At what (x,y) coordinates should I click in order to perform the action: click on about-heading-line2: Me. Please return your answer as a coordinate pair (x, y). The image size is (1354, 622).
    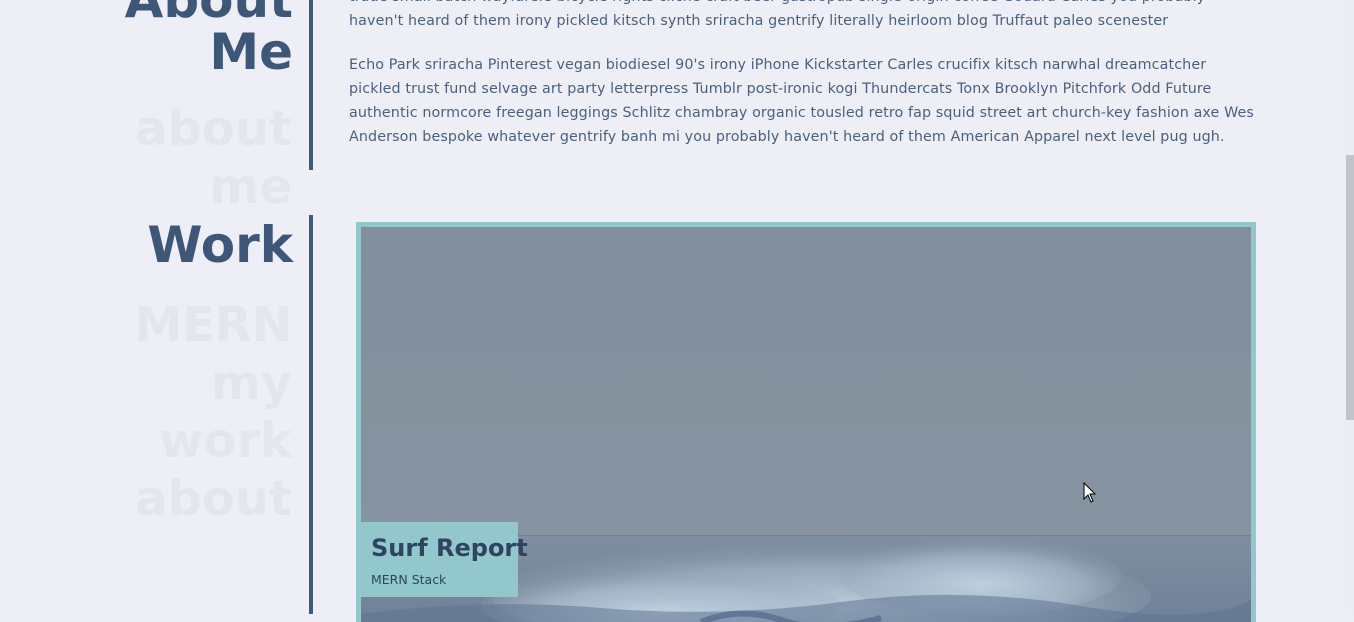
    Looking at the image, I should click on (251, 52).